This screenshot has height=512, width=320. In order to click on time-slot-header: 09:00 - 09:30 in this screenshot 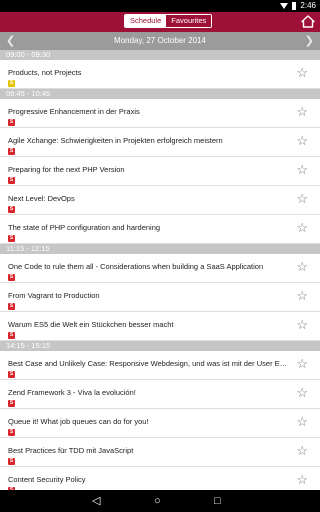, I will do `click(160, 55)`.